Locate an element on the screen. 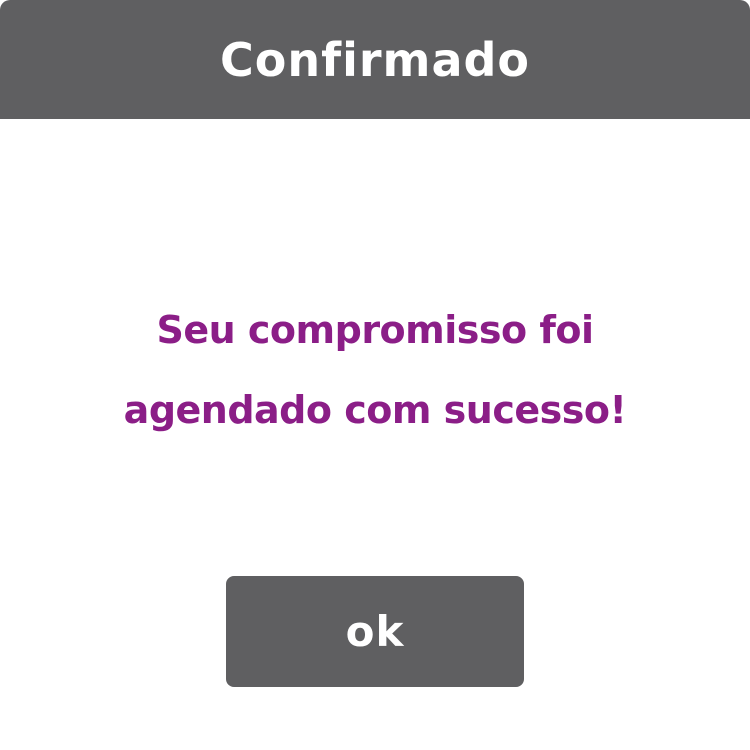  ok-button-label: ok is located at coordinates (375, 631).